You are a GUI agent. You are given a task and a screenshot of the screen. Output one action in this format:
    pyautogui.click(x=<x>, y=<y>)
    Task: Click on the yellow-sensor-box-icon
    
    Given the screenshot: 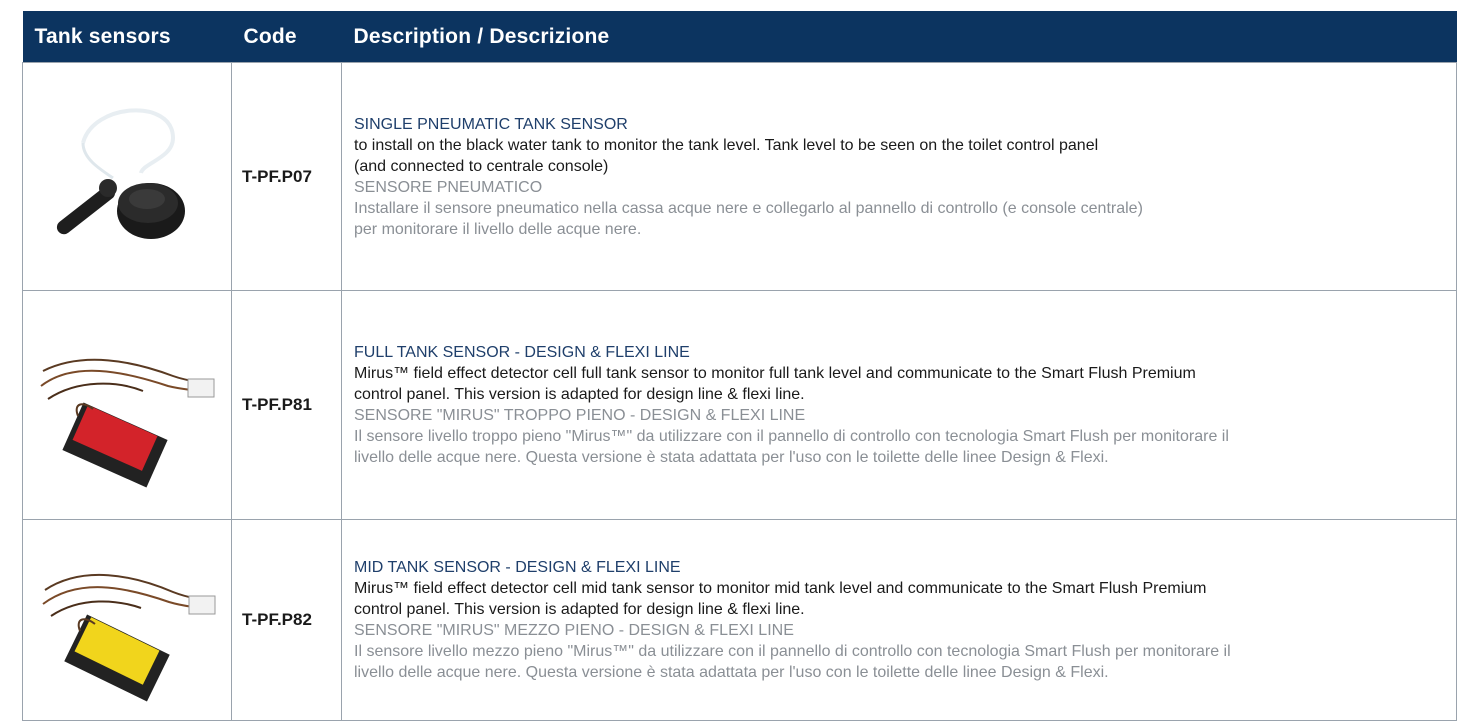 What is the action you would take?
    pyautogui.click(x=129, y=637)
    